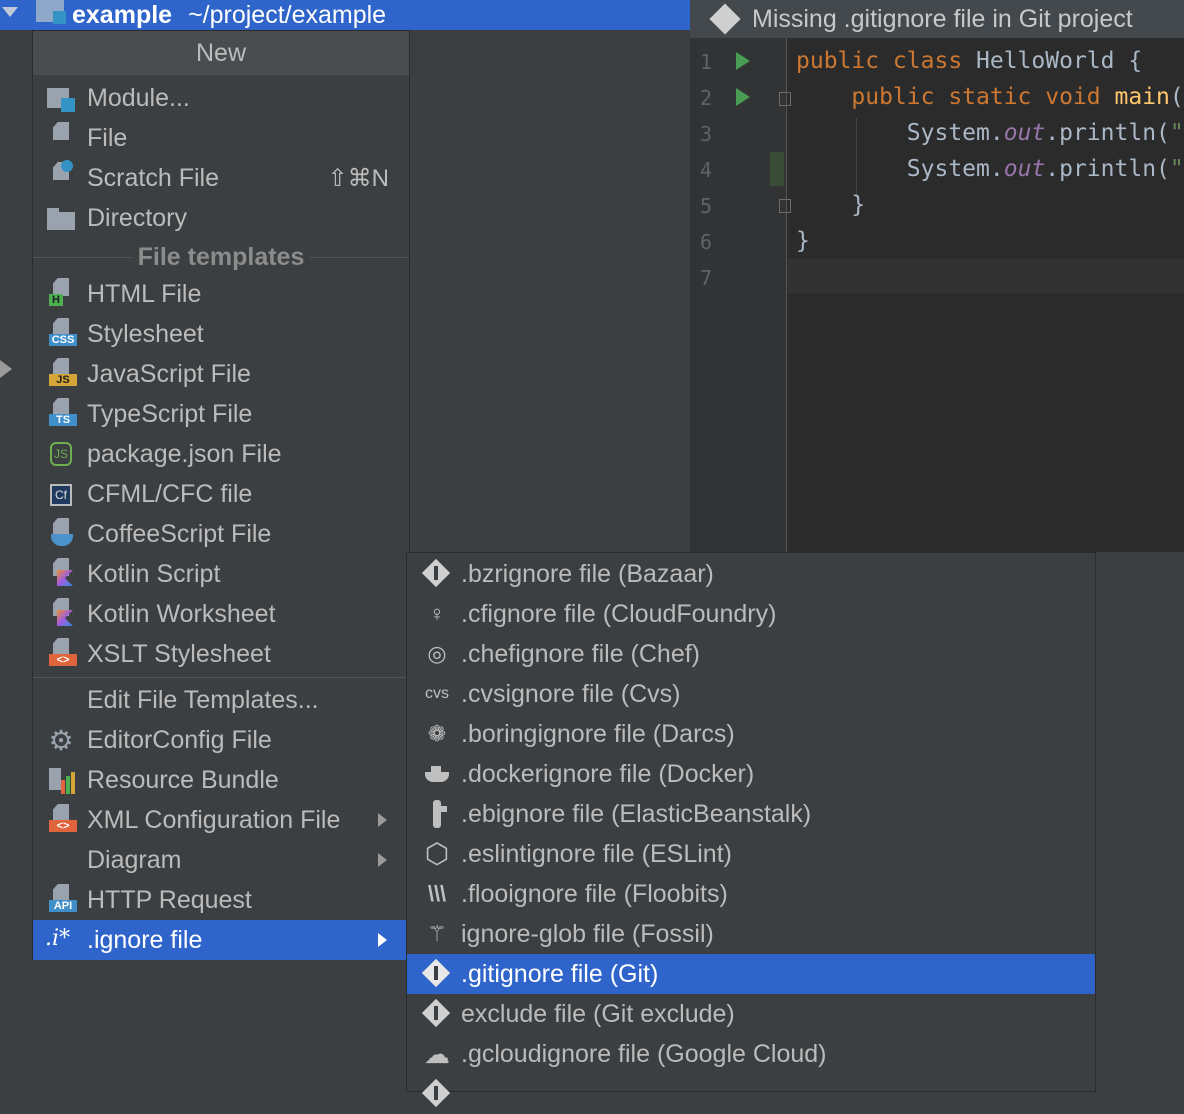 This screenshot has height=1114, width=1184. I want to click on menu-item-diagram: Diagram, so click(221, 860).